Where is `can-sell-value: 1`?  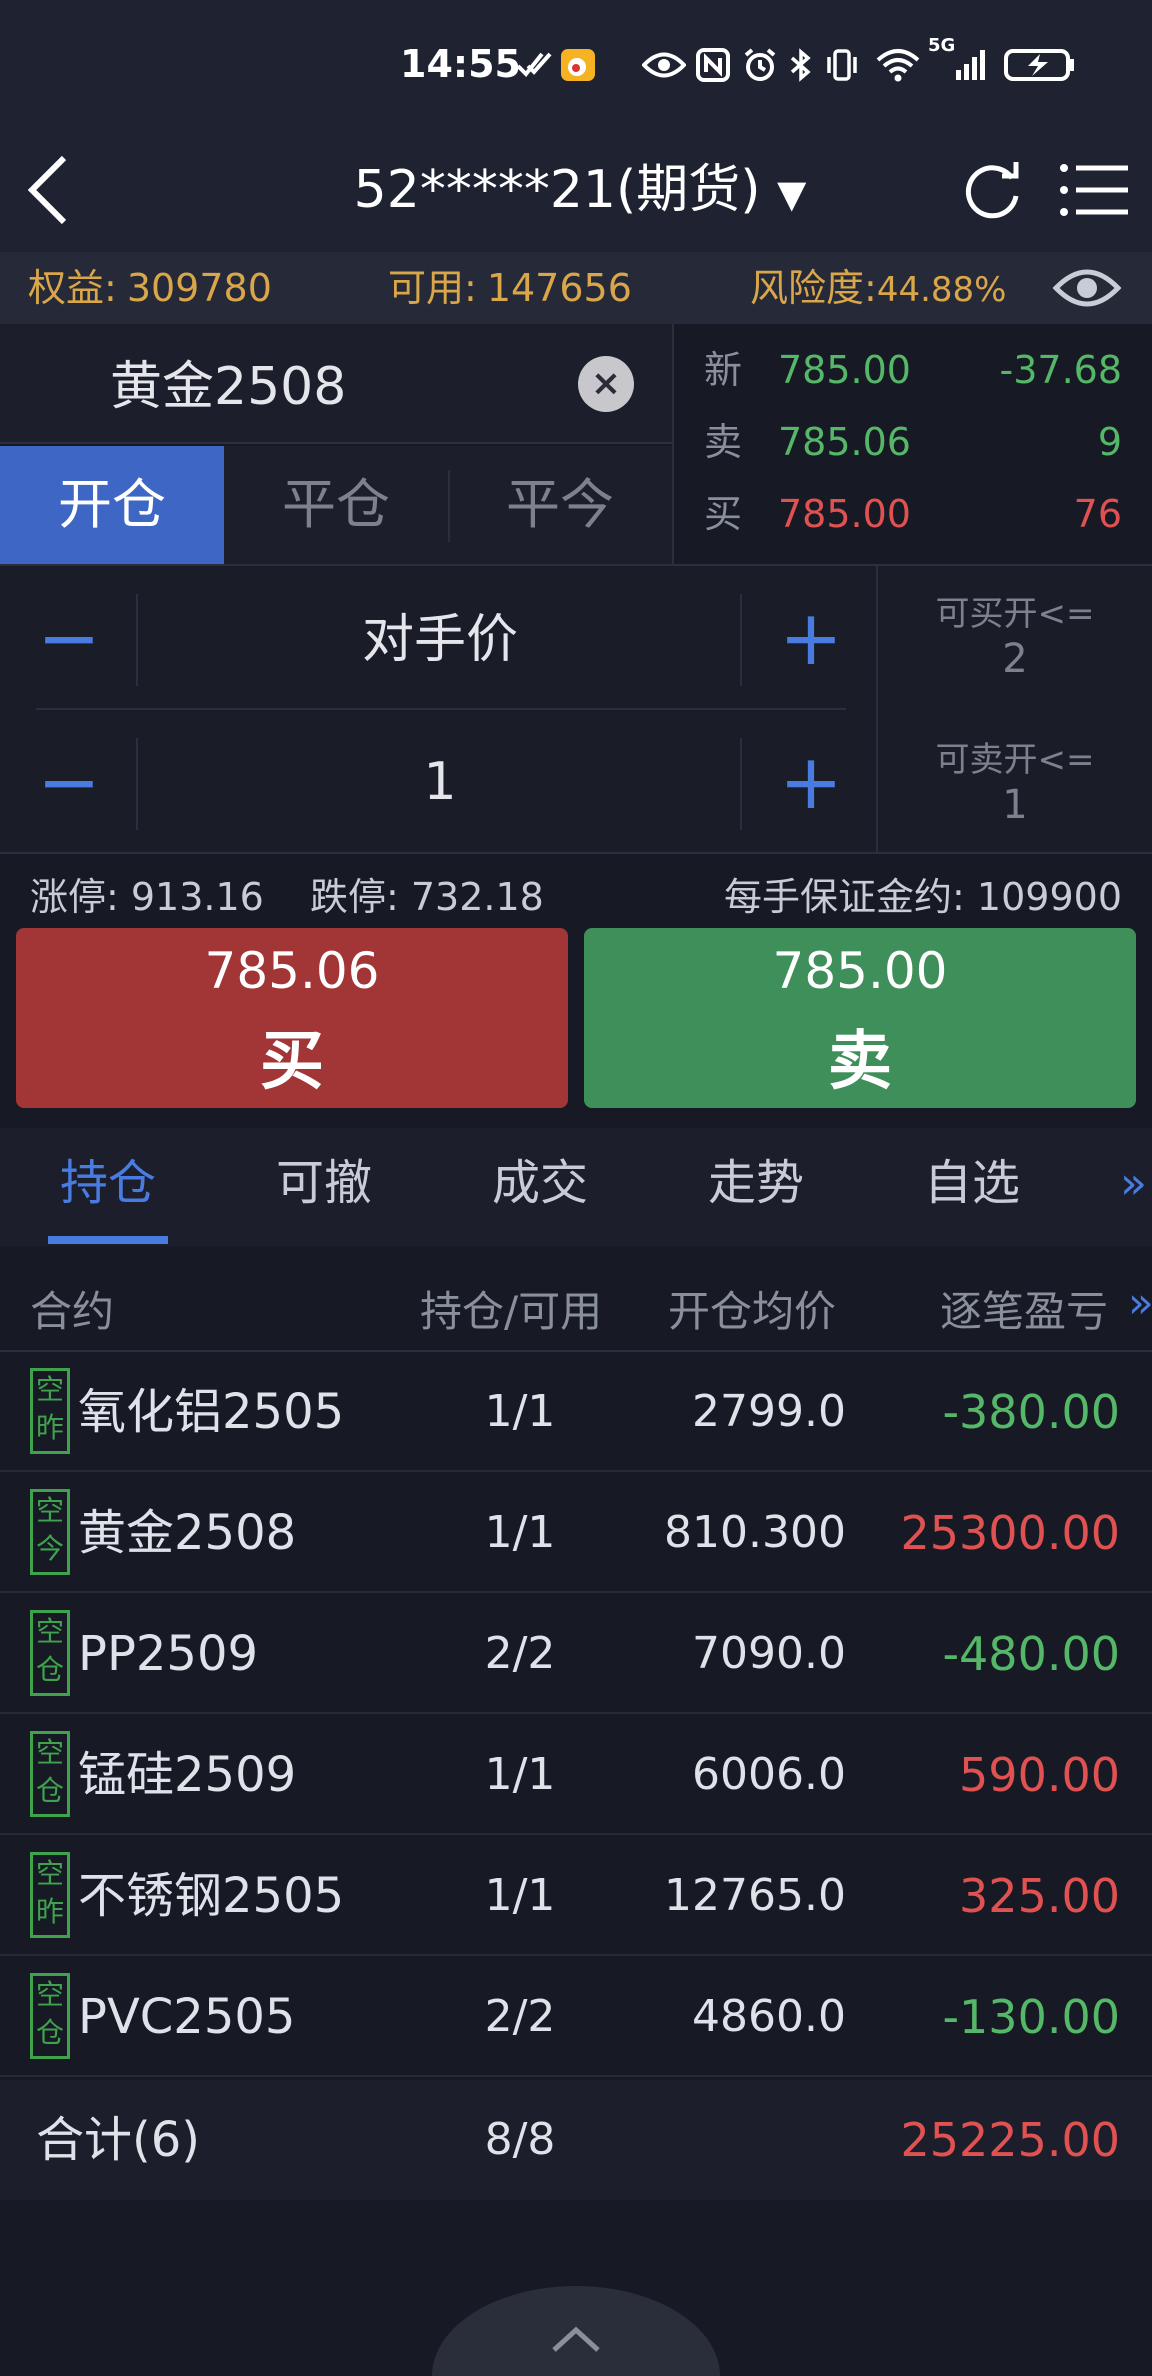
can-sell-value: 1 is located at coordinates (1015, 805).